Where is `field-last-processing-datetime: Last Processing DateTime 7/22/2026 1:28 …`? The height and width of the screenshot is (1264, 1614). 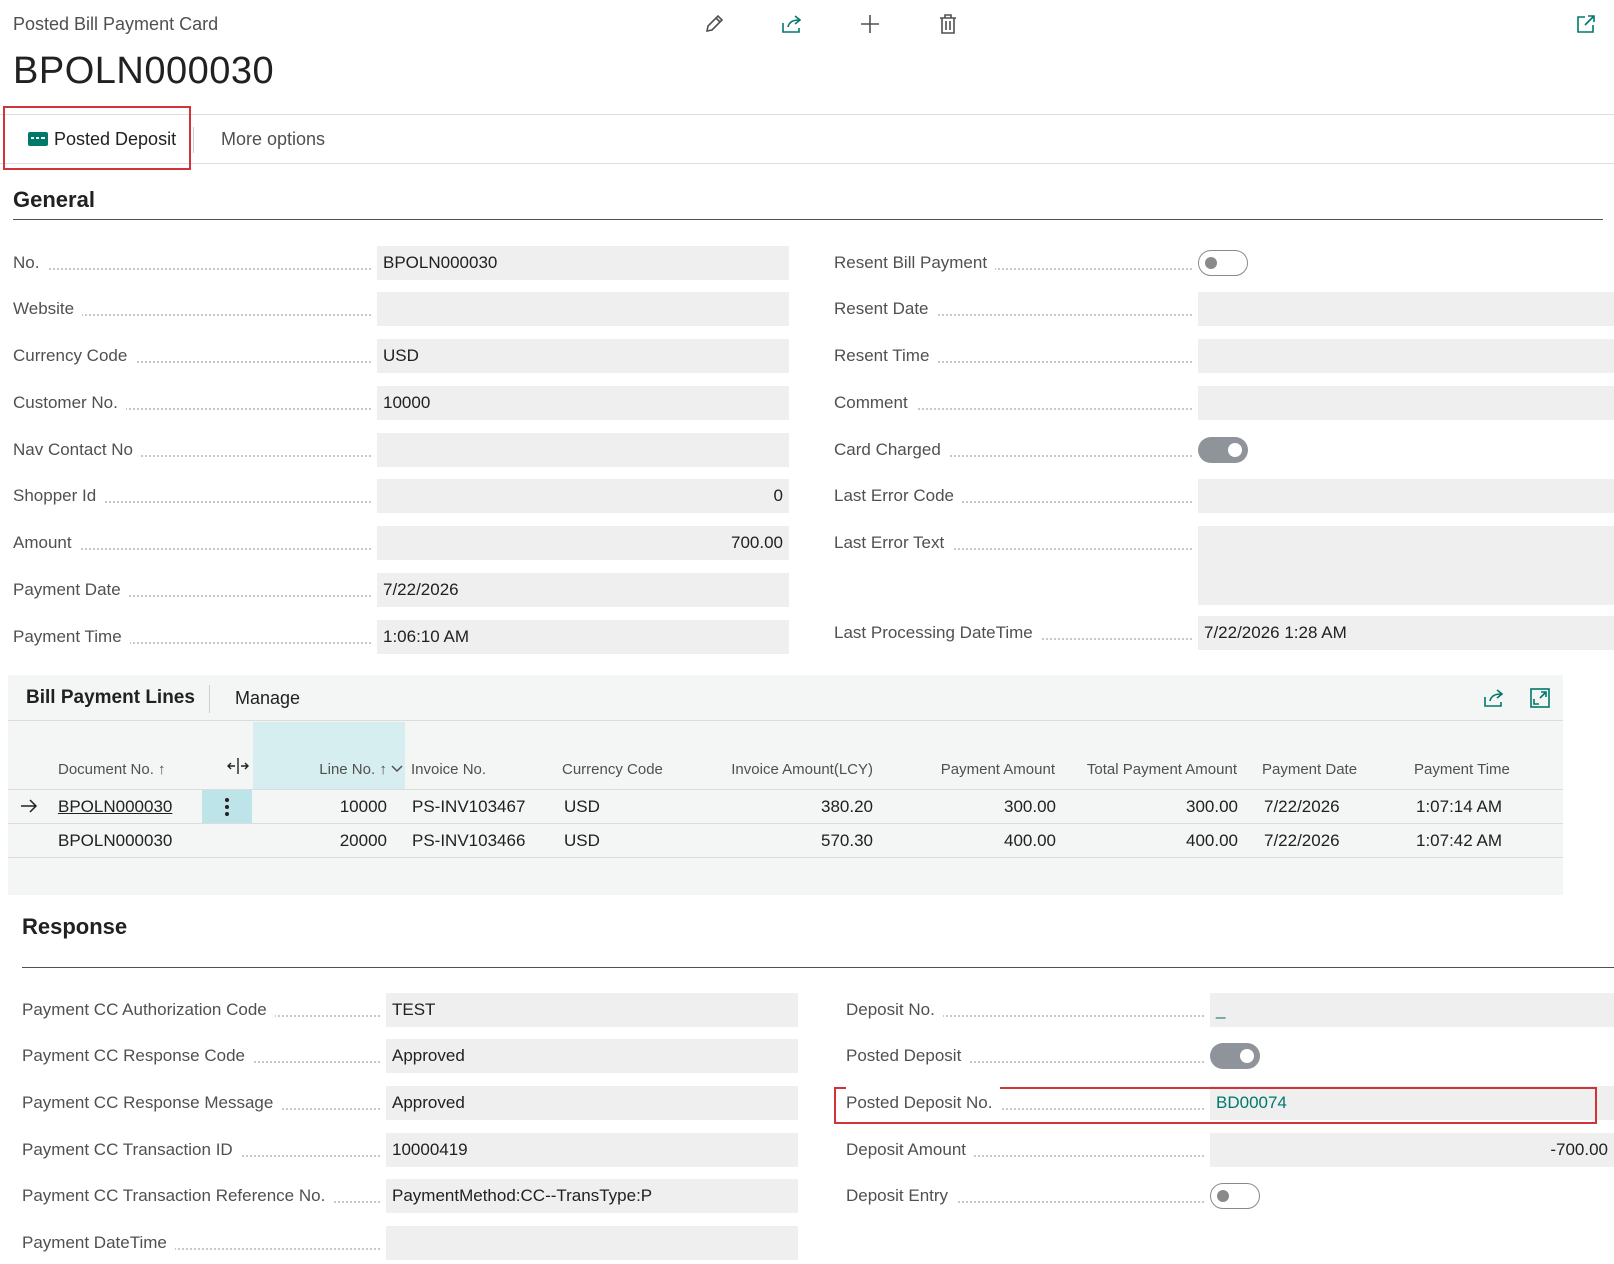 field-last-processing-datetime: Last Processing DateTime 7/22/2026 1:28 … is located at coordinates (1224, 633).